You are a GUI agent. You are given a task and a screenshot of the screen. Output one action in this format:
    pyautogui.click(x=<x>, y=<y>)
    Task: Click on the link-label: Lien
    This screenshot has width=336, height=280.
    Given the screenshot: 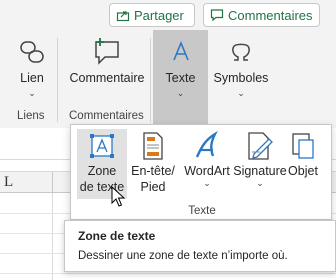 What is the action you would take?
    pyautogui.click(x=32, y=78)
    